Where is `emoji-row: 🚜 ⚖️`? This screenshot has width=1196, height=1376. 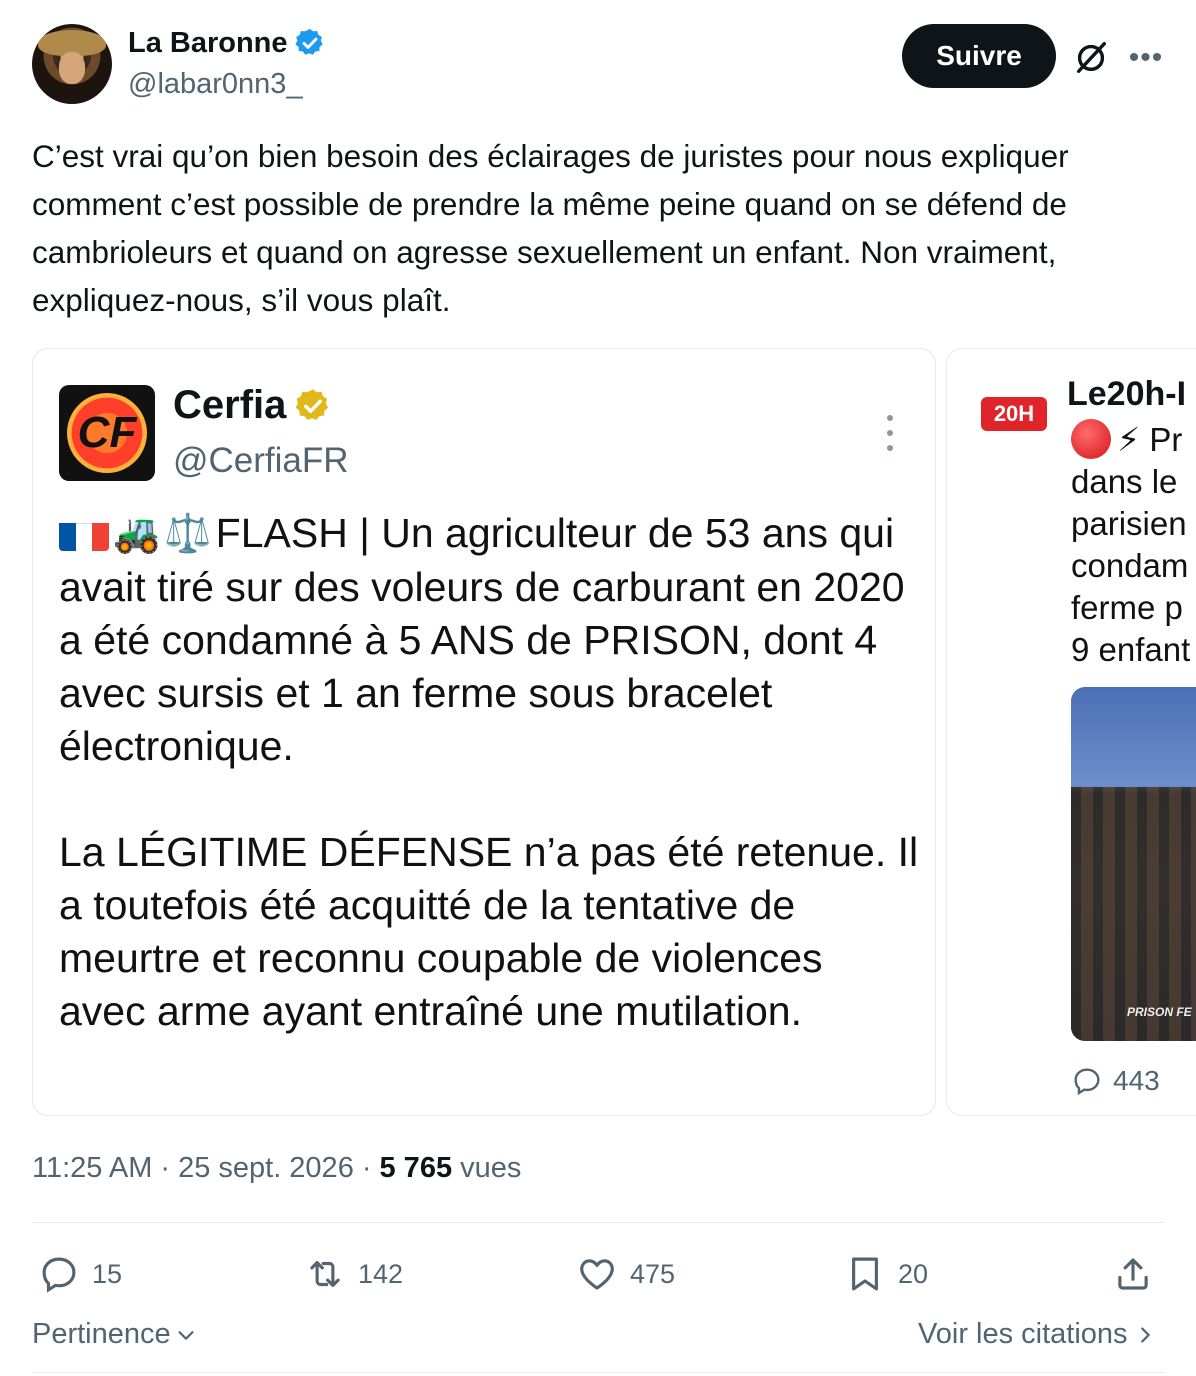
emoji-row: 🚜 ⚖️ is located at coordinates (135, 534).